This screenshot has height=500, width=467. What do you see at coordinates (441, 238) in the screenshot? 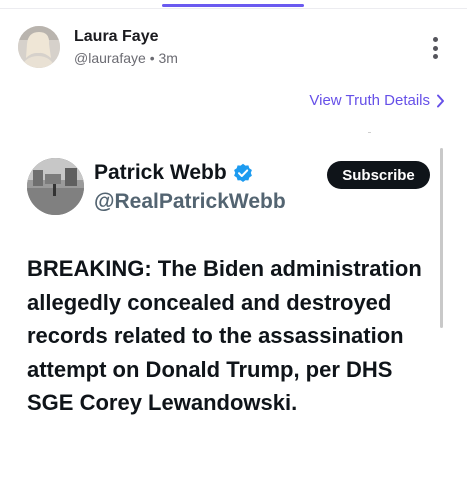
I see `scrollbar` at bounding box center [441, 238].